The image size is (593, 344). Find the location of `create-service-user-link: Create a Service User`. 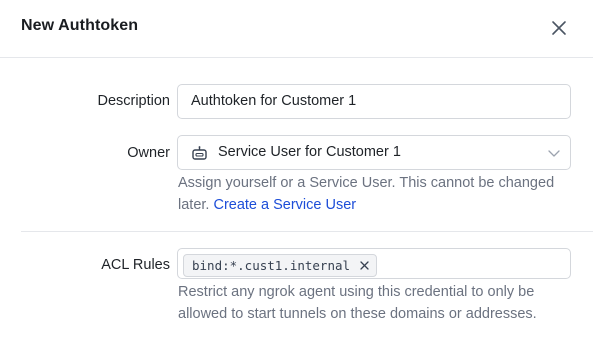

create-service-user-link: Create a Service User is located at coordinates (284, 205).